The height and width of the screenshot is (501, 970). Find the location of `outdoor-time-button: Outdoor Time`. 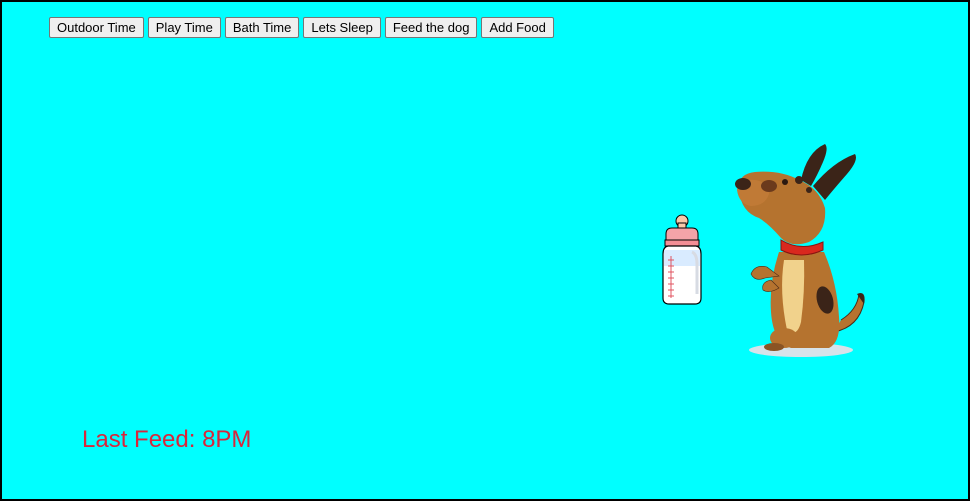

outdoor-time-button: Outdoor Time is located at coordinates (96, 27).